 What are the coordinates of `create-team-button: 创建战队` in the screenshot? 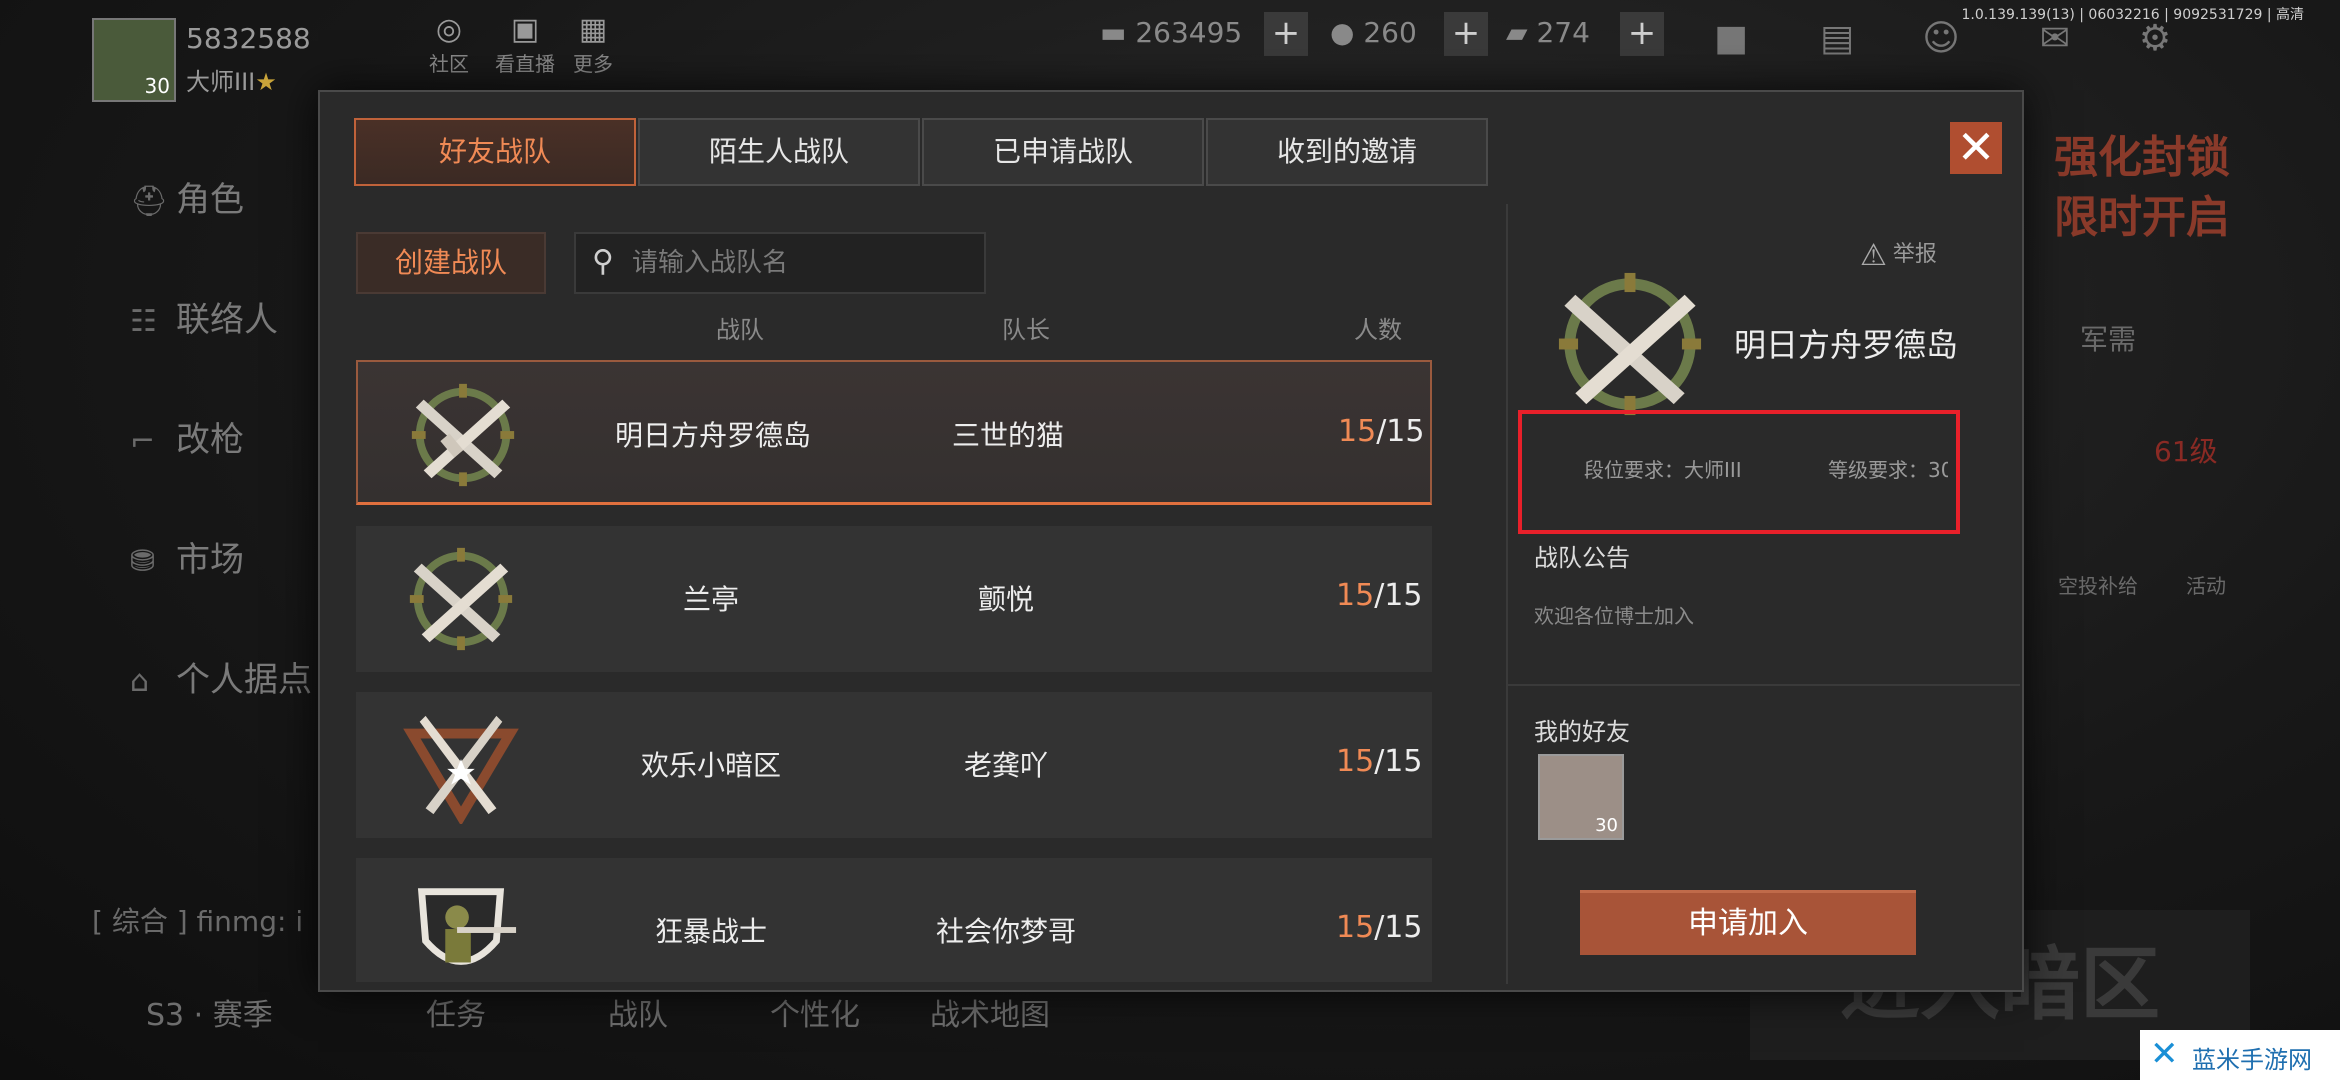 It's located at (451, 263).